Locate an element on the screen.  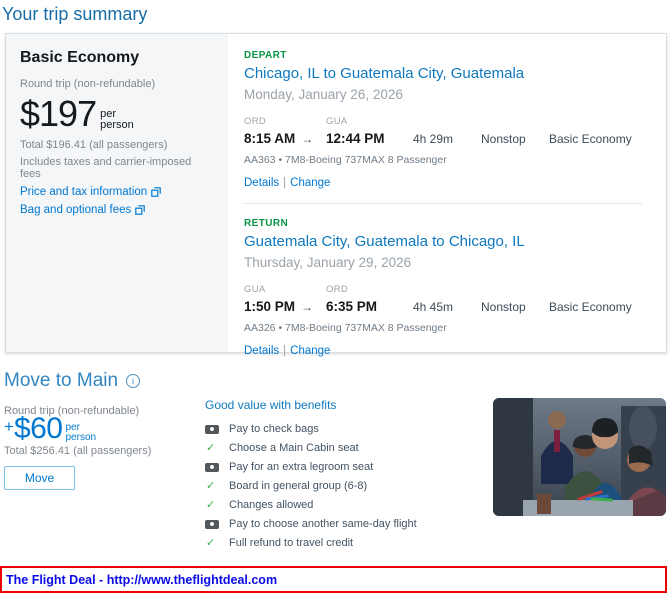
benefit-label: Choose a Main Cabin seat is located at coordinates (294, 447).